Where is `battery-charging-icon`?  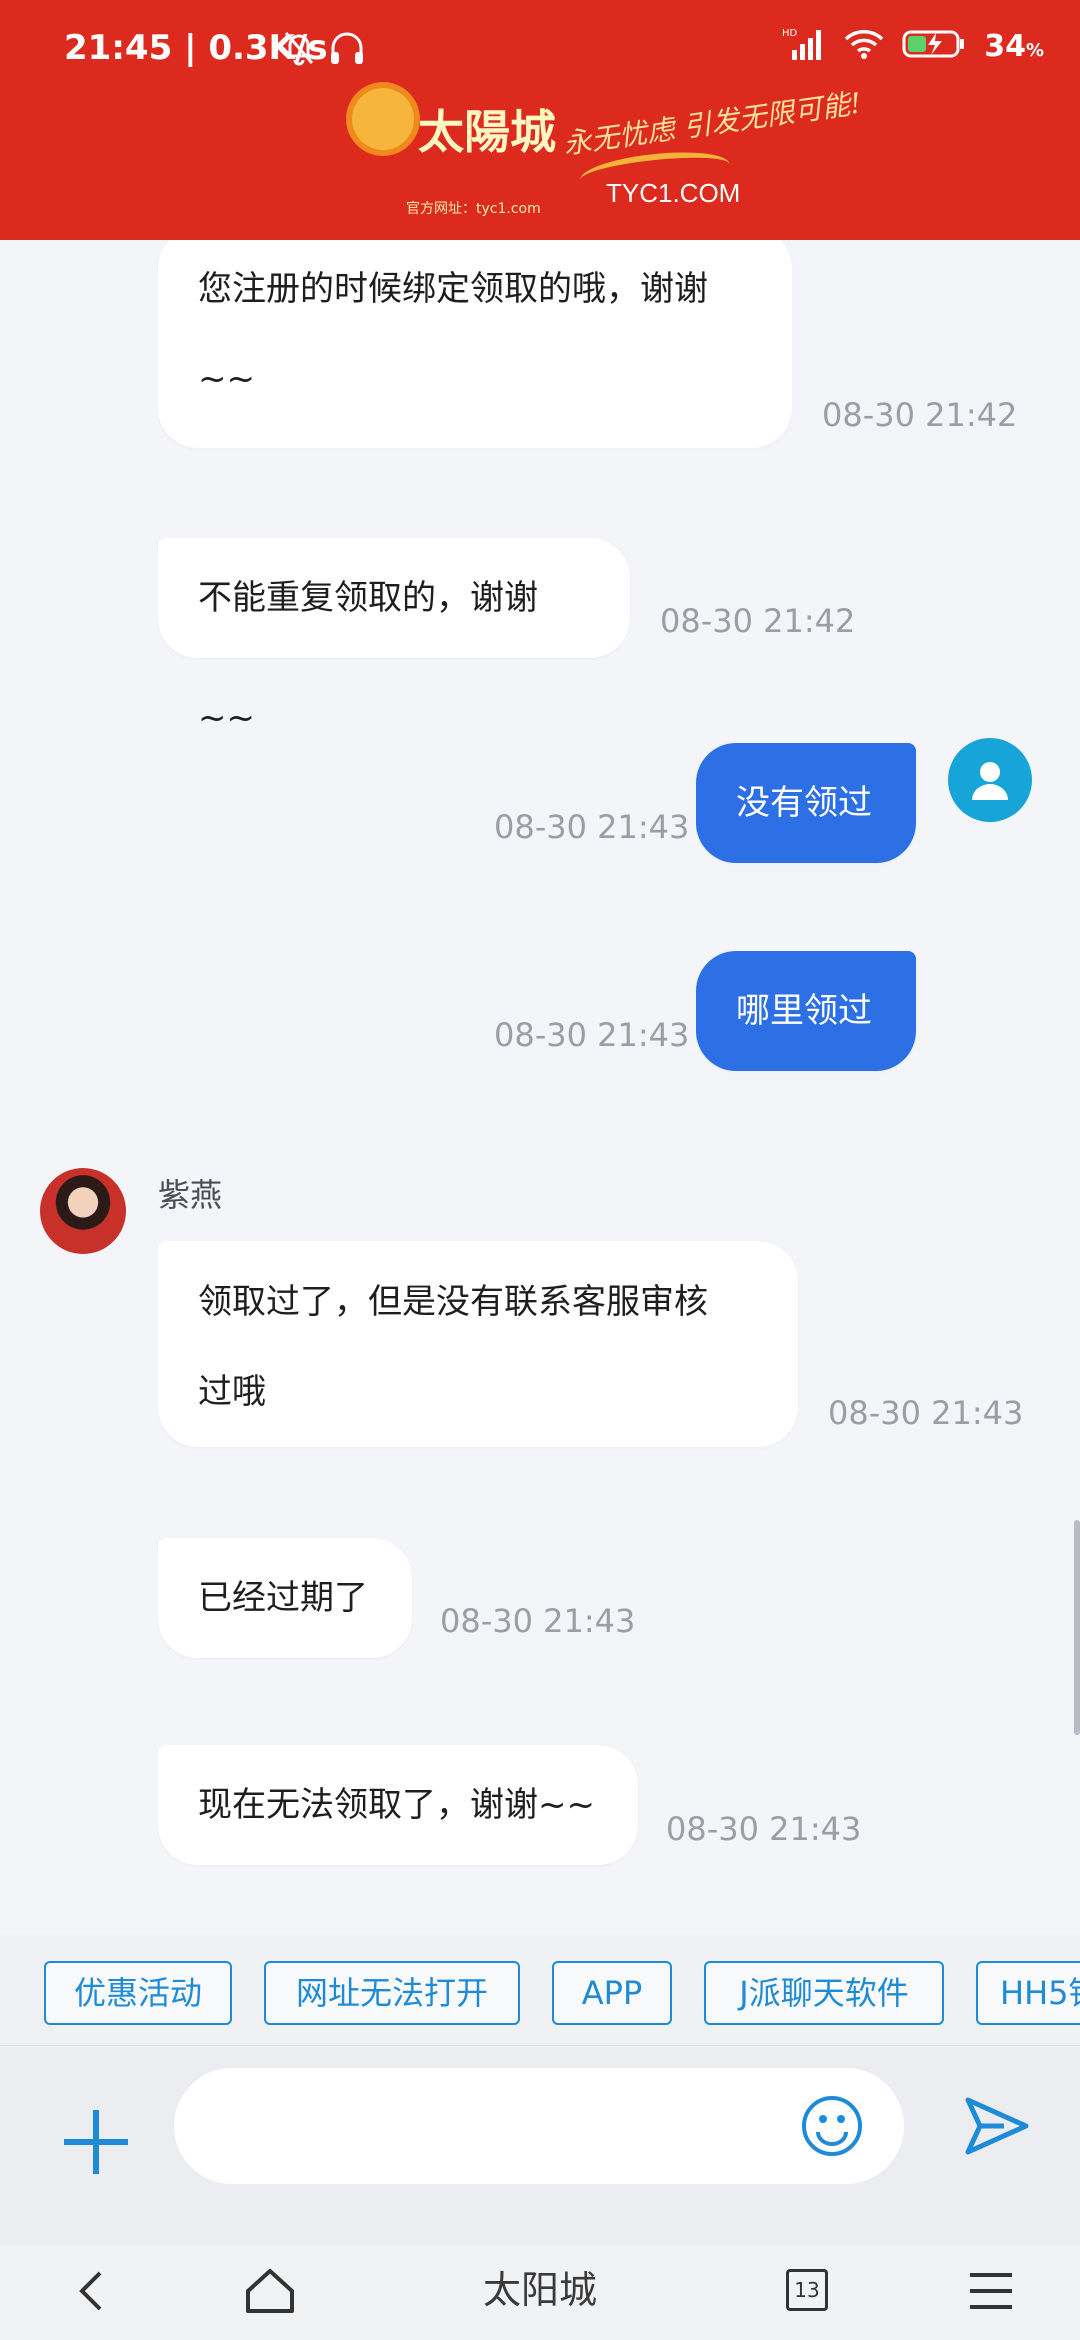 battery-charging-icon is located at coordinates (934, 46).